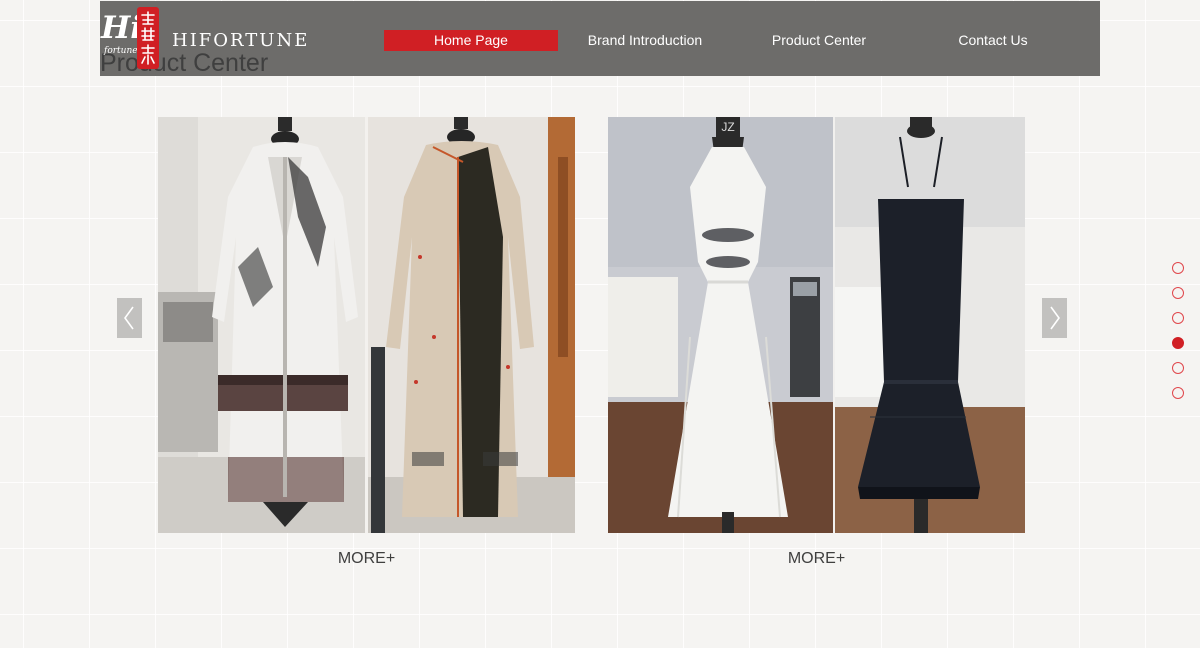 The height and width of the screenshot is (648, 1200). I want to click on slider-next-button, so click(1054, 318).